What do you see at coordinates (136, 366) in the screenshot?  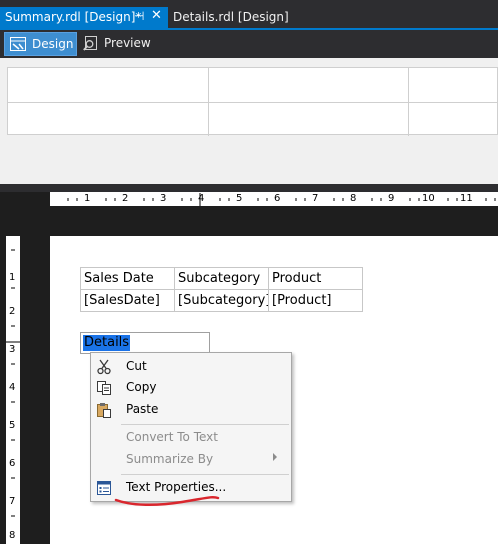 I see `menu-item-cut: Cut` at bounding box center [136, 366].